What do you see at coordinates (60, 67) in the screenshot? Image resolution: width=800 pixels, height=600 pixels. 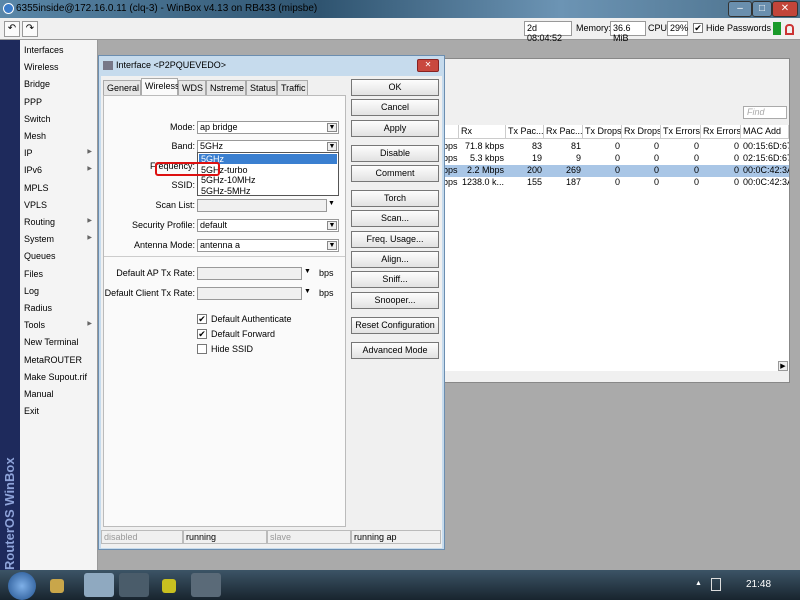 I see `sidebar-item-wireless: Wireless` at bounding box center [60, 67].